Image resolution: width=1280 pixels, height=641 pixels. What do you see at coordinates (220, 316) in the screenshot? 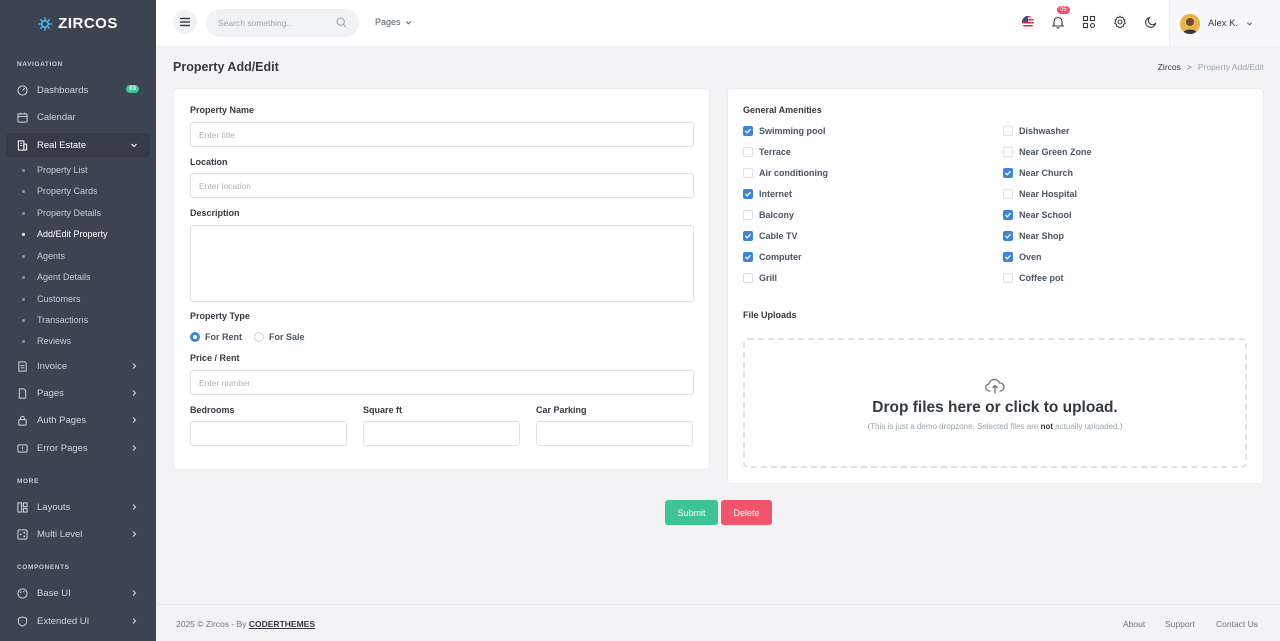
I see `property-type-label: Property Type` at bounding box center [220, 316].